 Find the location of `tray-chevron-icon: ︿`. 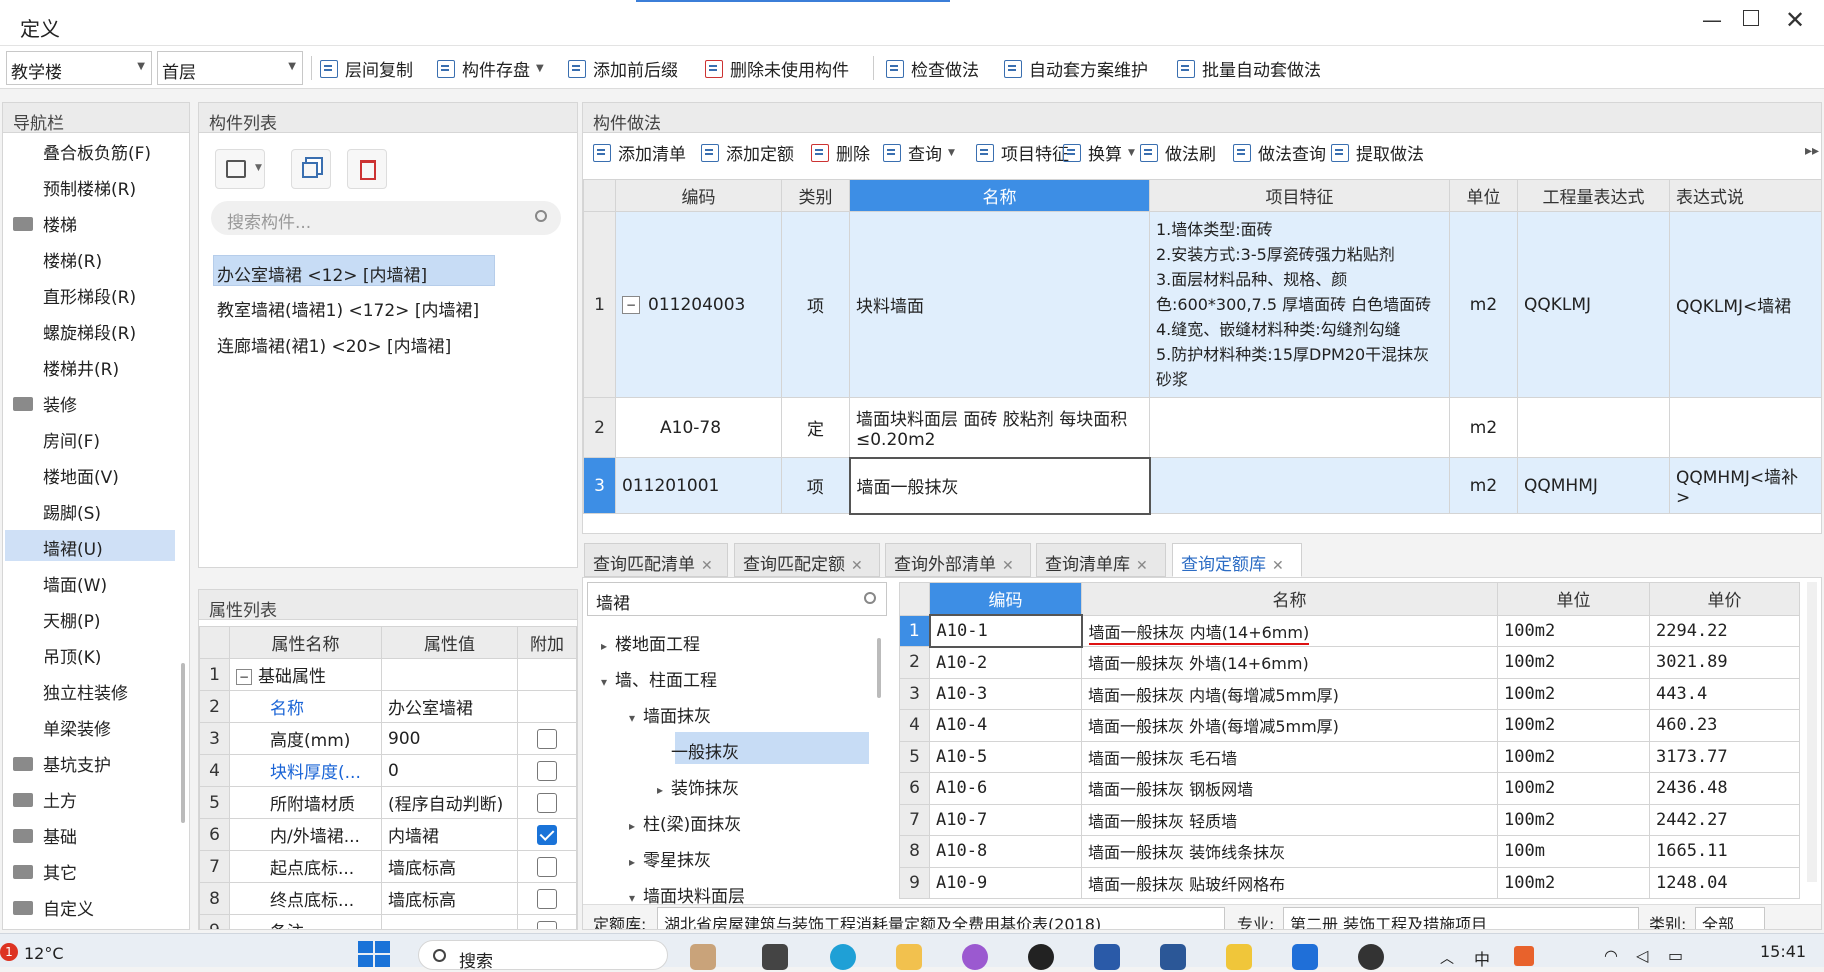

tray-chevron-icon: ︿ is located at coordinates (1447, 958).